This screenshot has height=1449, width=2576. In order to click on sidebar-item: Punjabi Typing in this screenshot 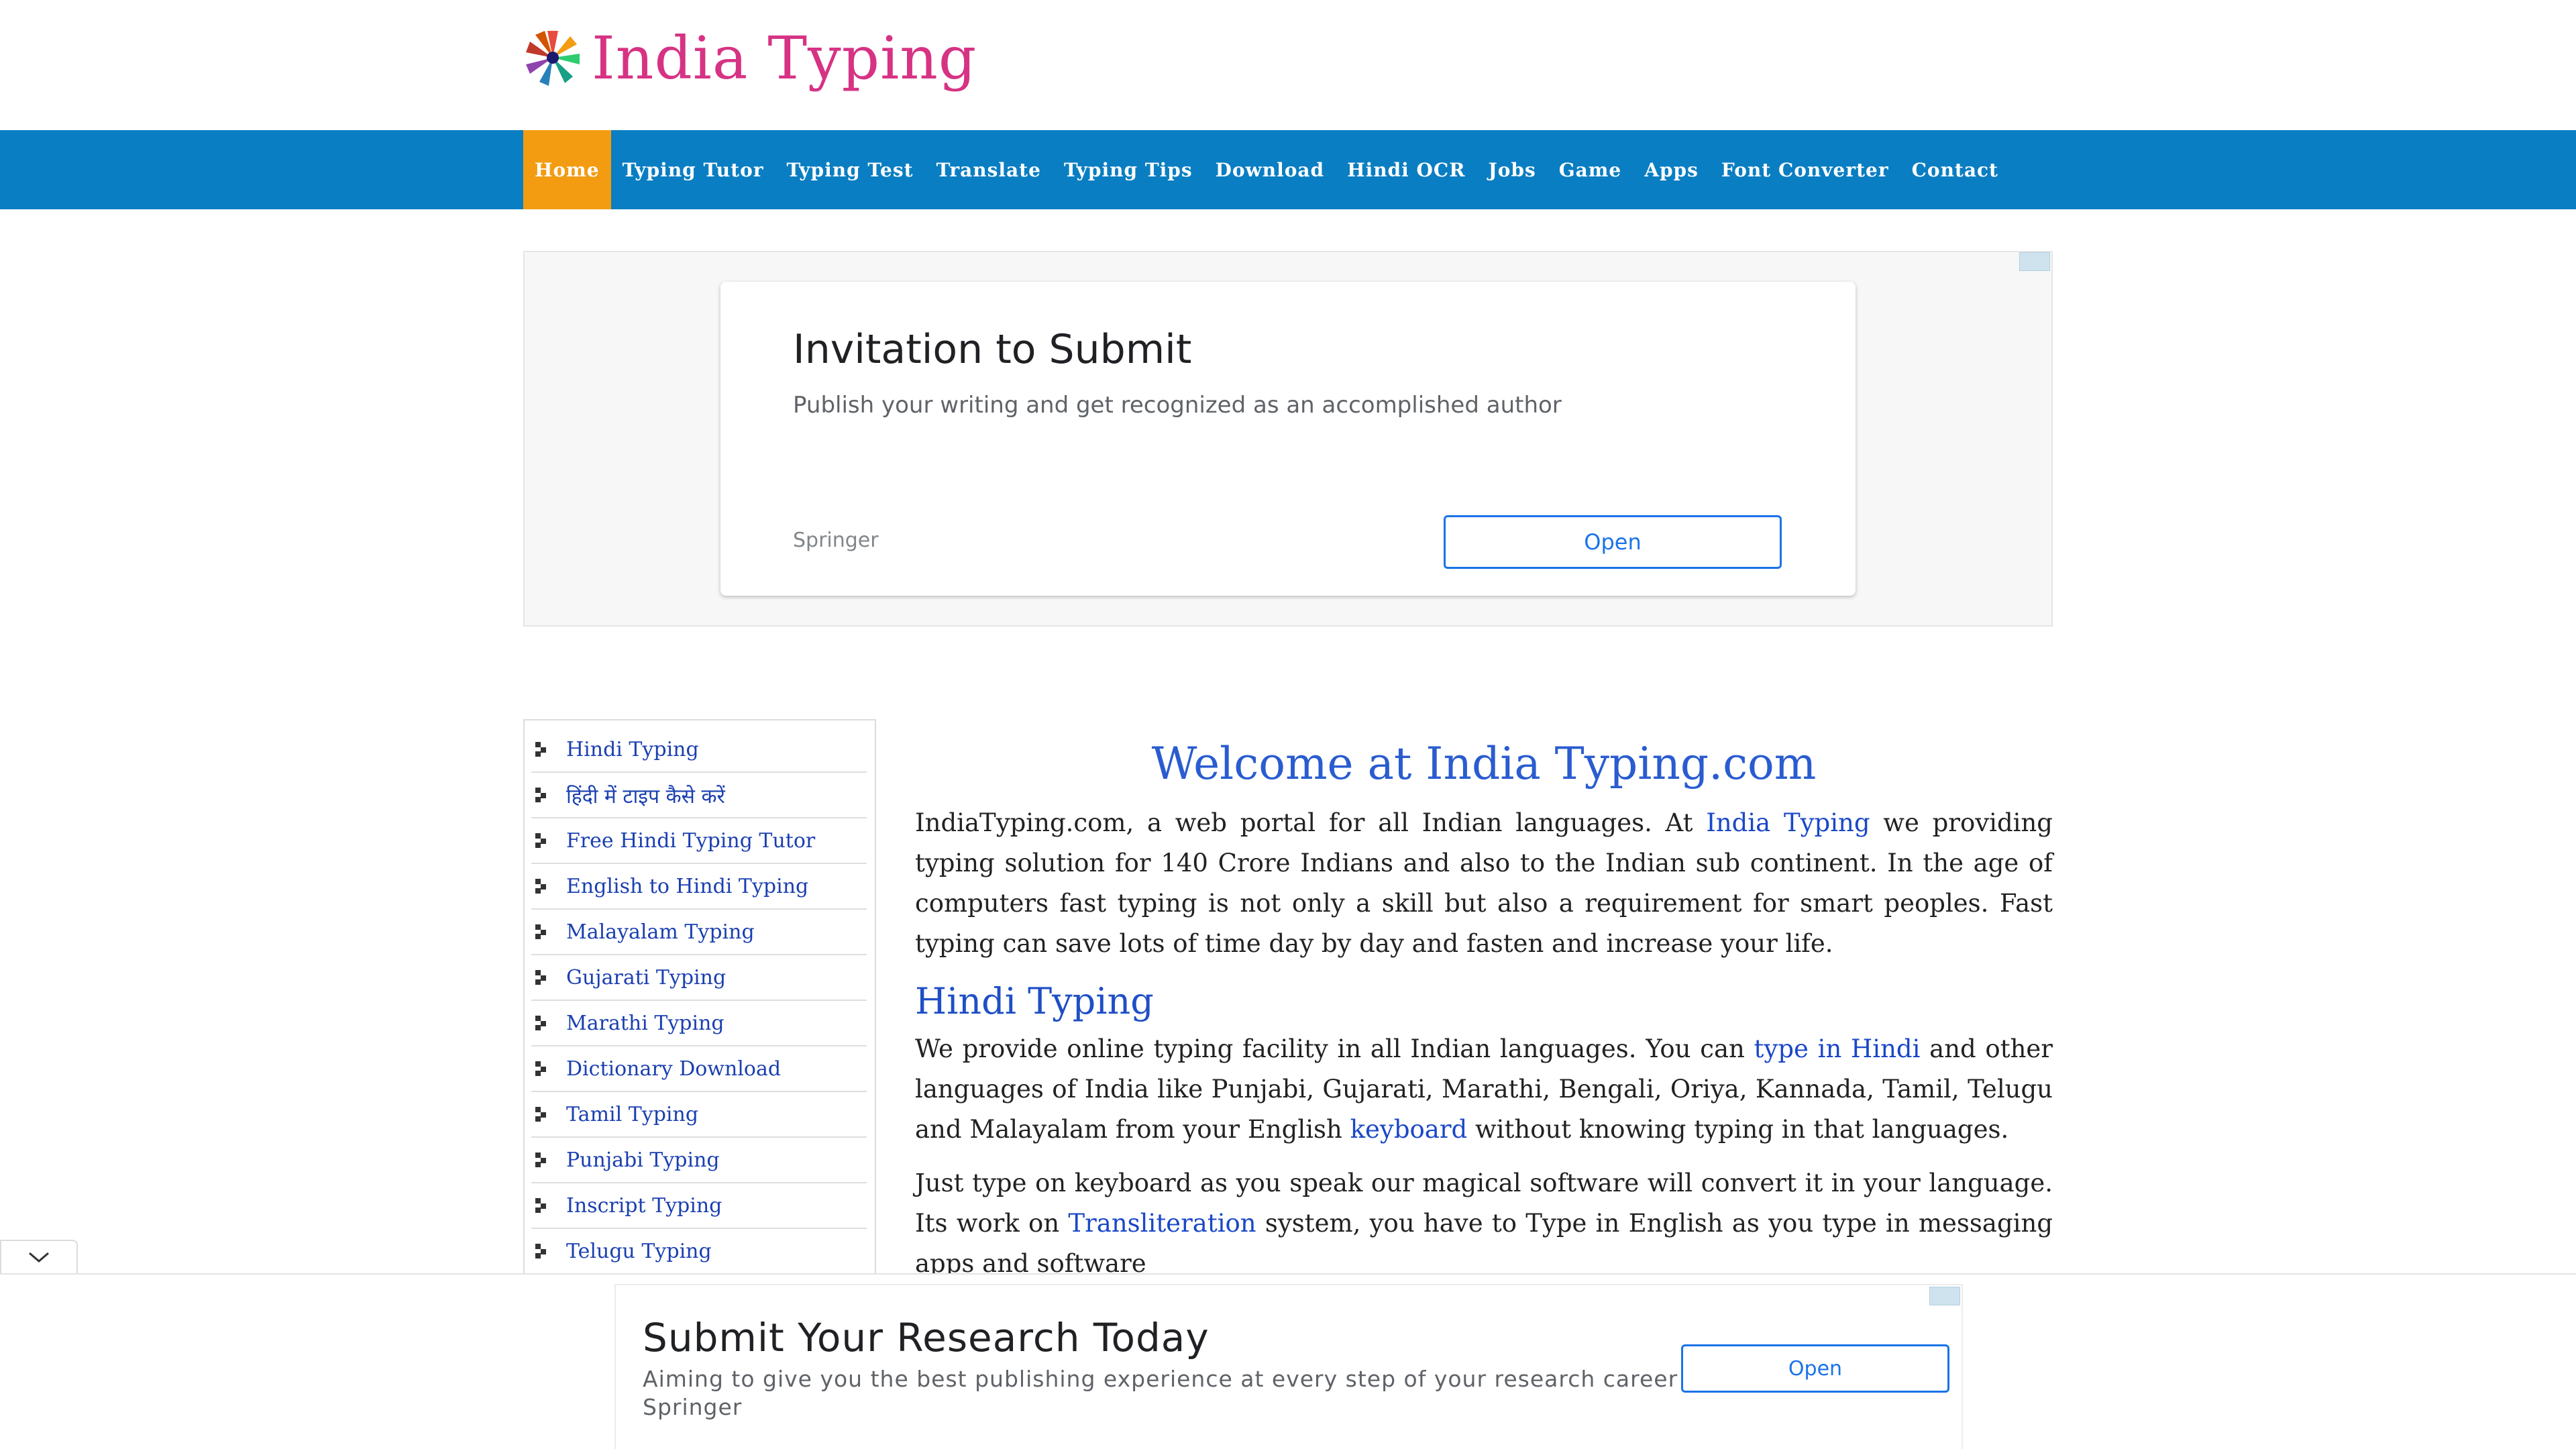, I will do `click(699, 1160)`.